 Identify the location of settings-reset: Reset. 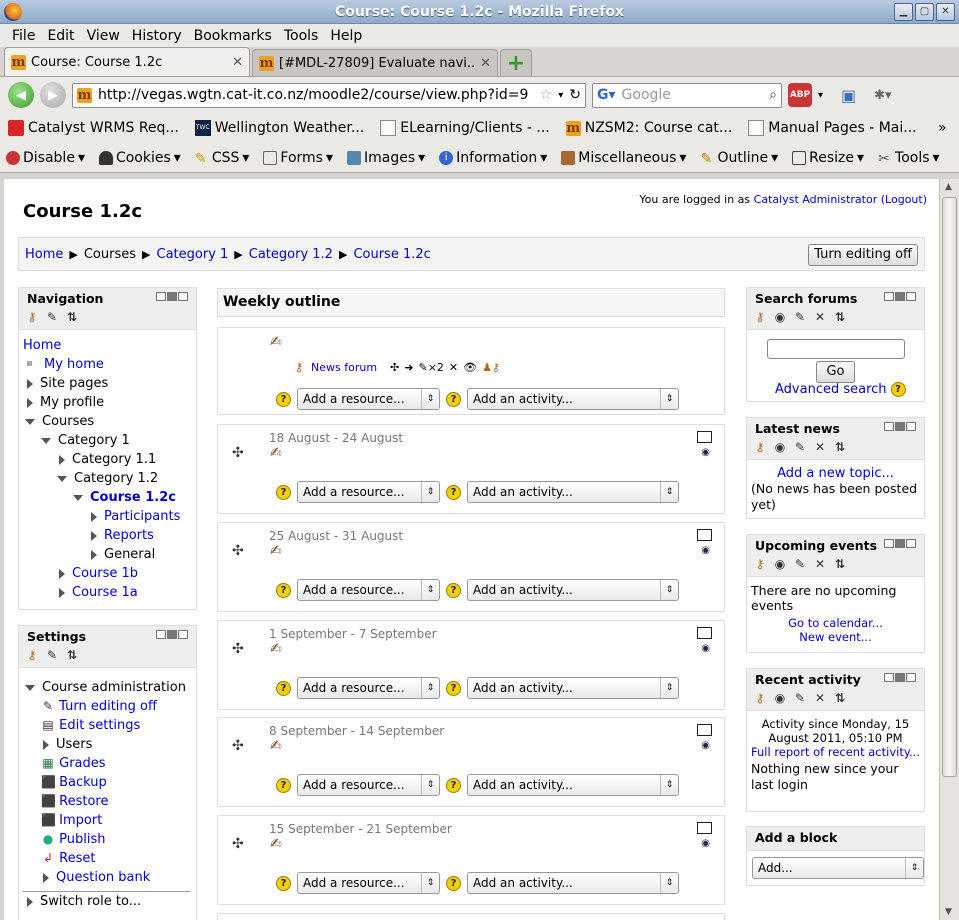
(77, 858).